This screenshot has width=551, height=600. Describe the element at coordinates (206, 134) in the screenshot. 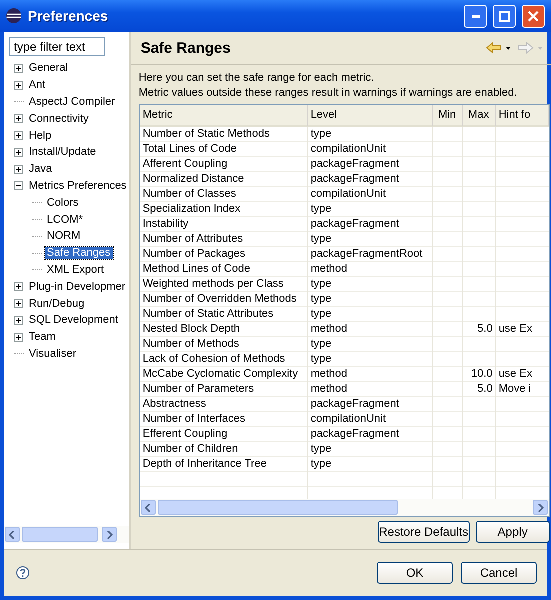

I see `table-cell-text: Number of Static Methods` at that location.